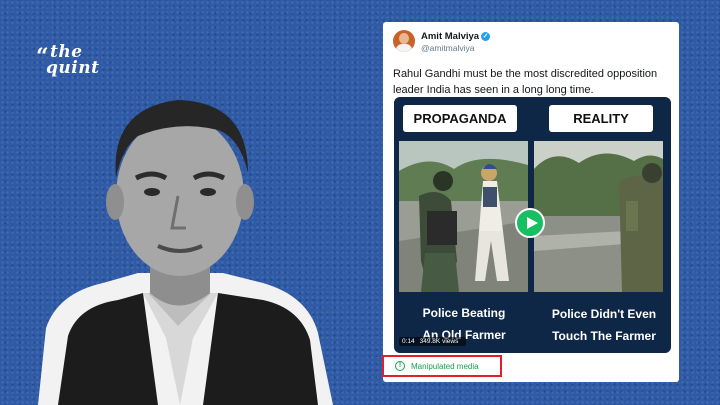 This screenshot has width=720, height=405. What do you see at coordinates (463, 216) in the screenshot?
I see `video-frame-left` at bounding box center [463, 216].